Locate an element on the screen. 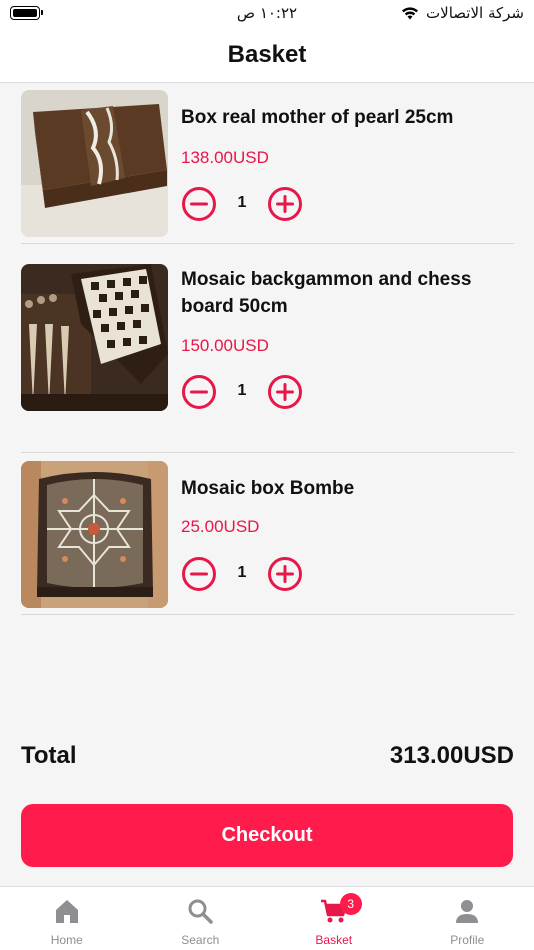 The image size is (534, 950). carrier-name: شركة الاتصالات is located at coordinates (475, 13).